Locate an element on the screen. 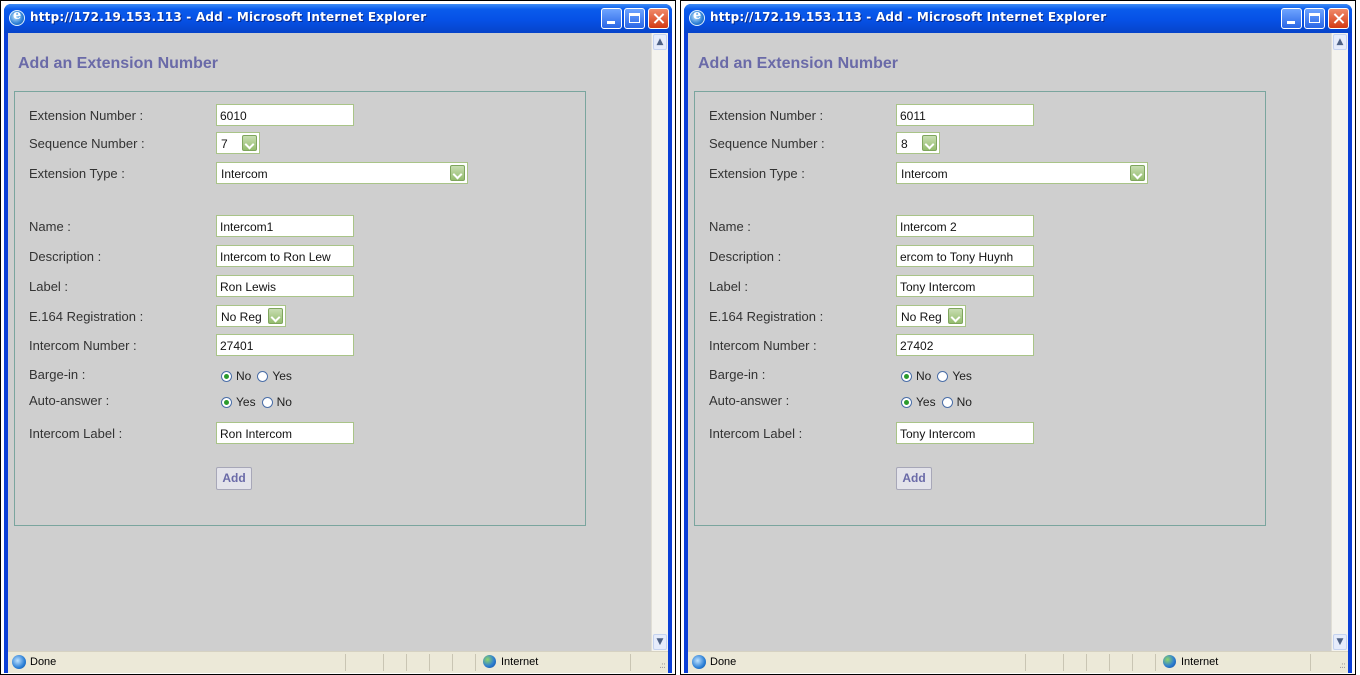 The height and width of the screenshot is (675, 1360). extension-number-input: 6011 is located at coordinates (965, 115).